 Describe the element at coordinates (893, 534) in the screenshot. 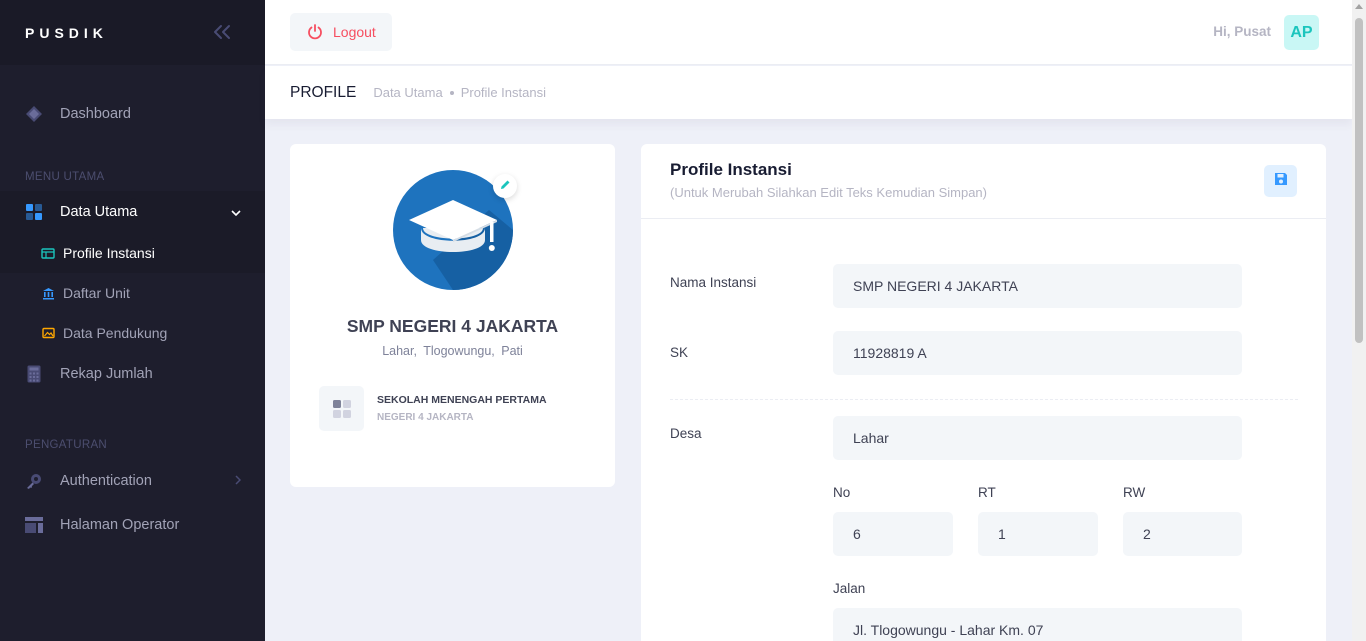

I see `no-input` at that location.